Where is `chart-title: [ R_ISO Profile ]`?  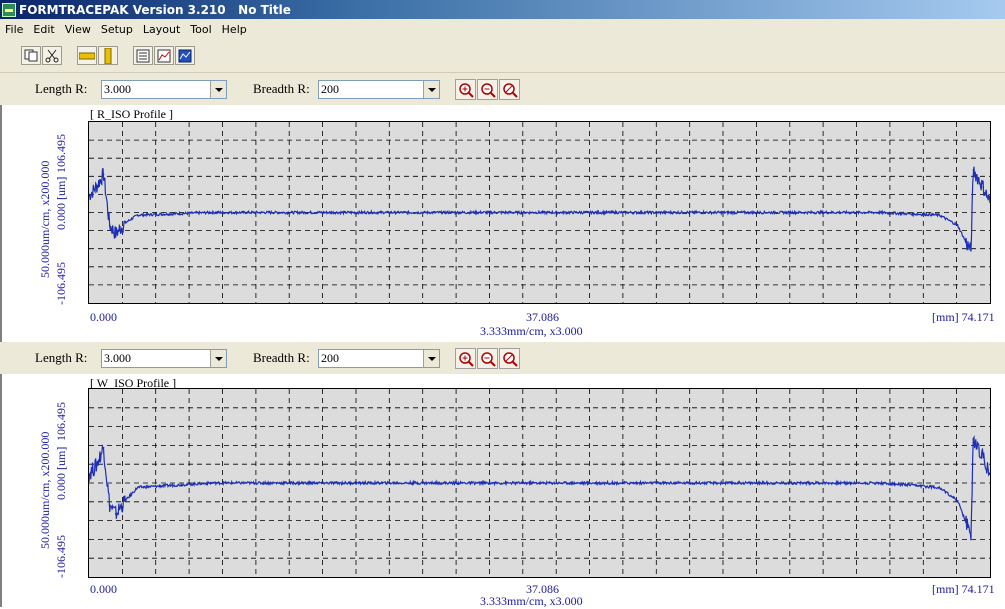 chart-title: [ R_ISO Profile ] is located at coordinates (131, 114).